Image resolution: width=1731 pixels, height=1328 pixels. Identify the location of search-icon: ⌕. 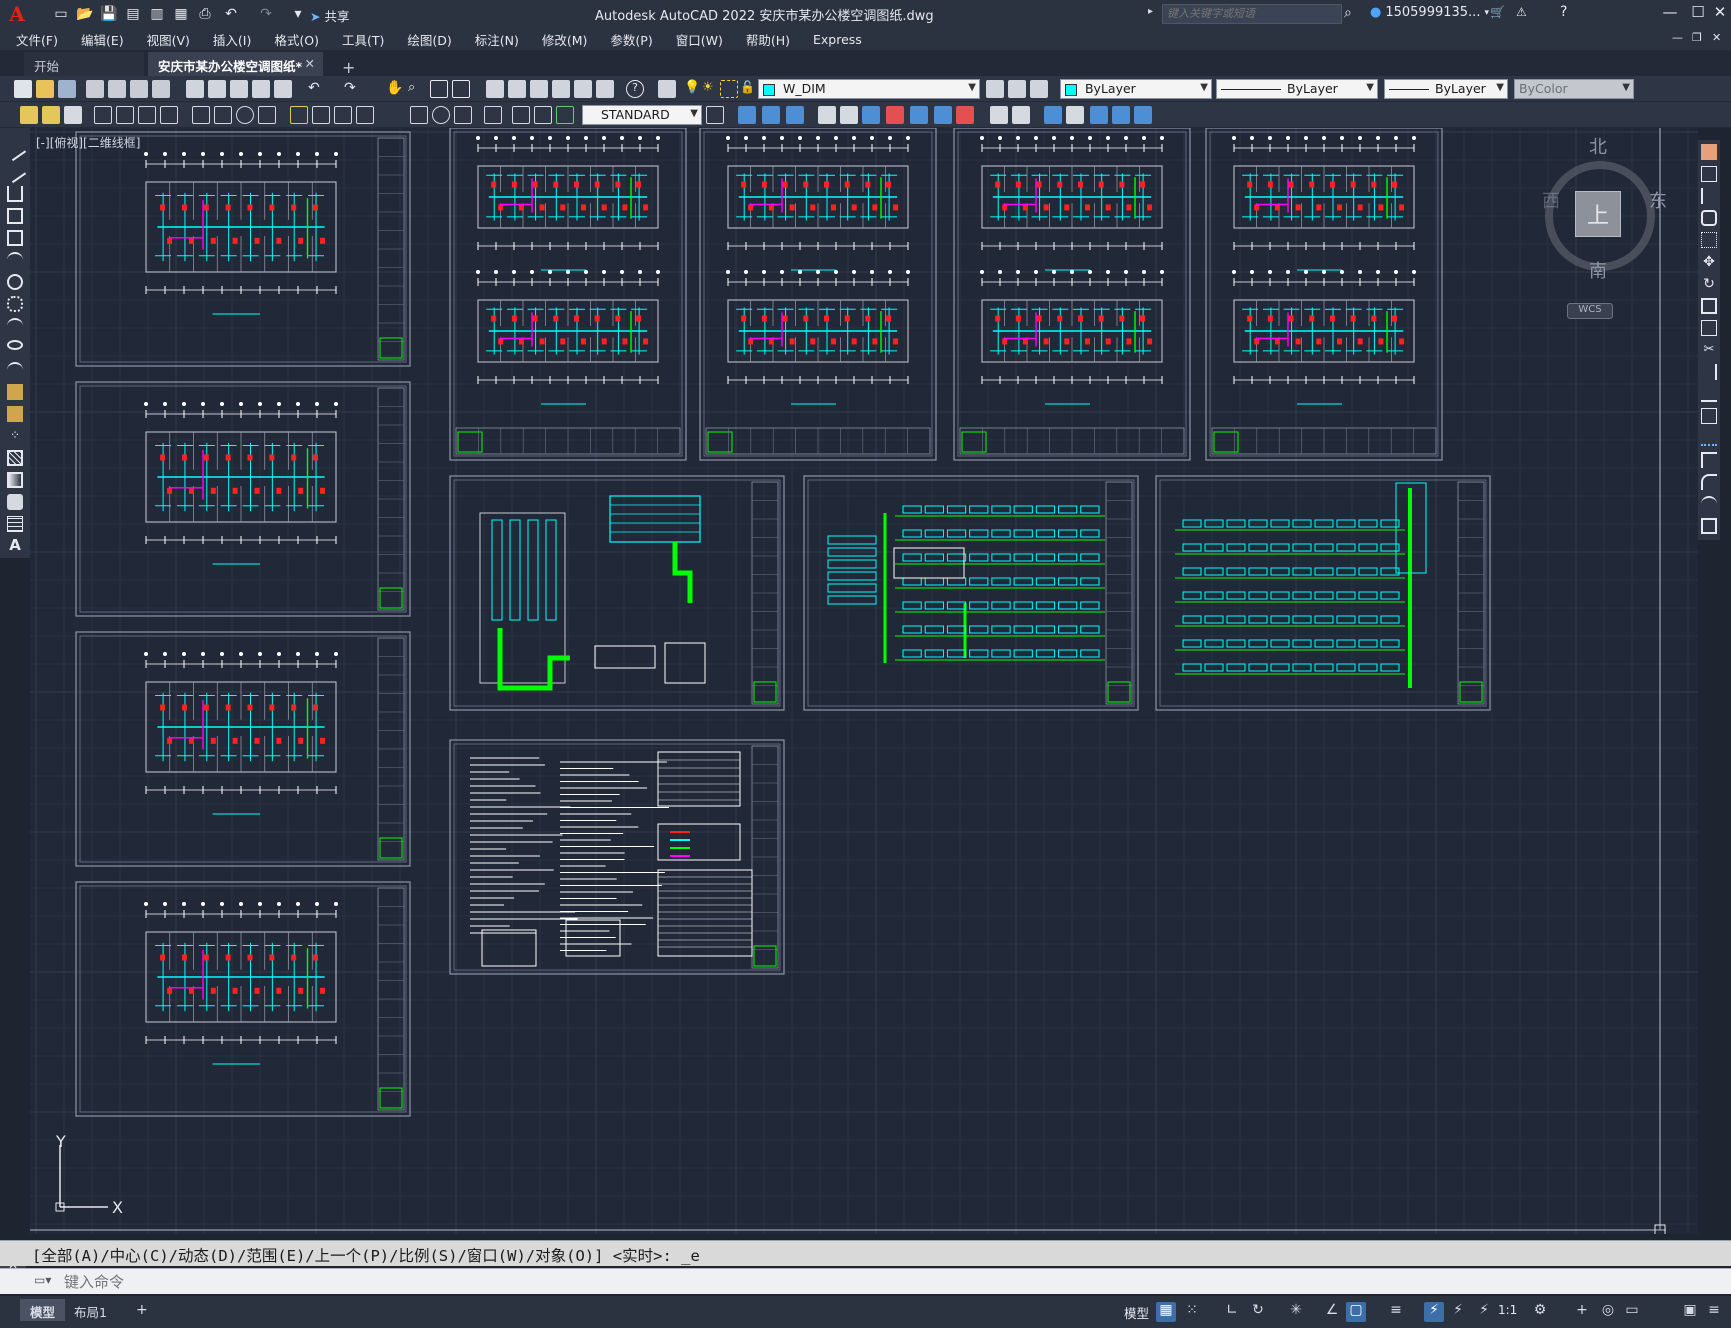
(1348, 13).